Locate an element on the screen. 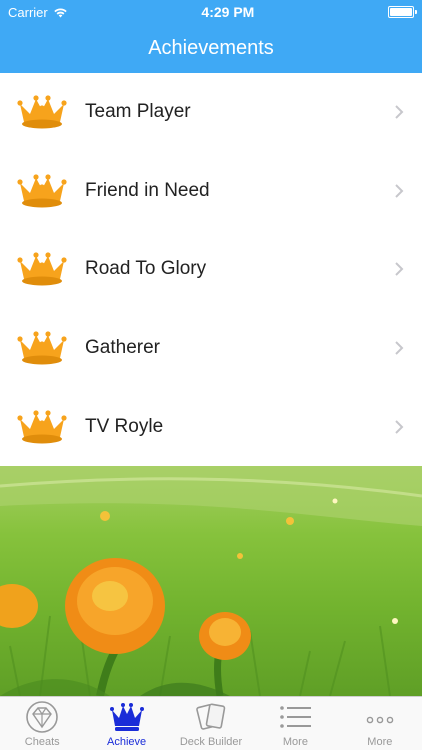 This screenshot has height=750, width=422. battery-icon is located at coordinates (402, 12).